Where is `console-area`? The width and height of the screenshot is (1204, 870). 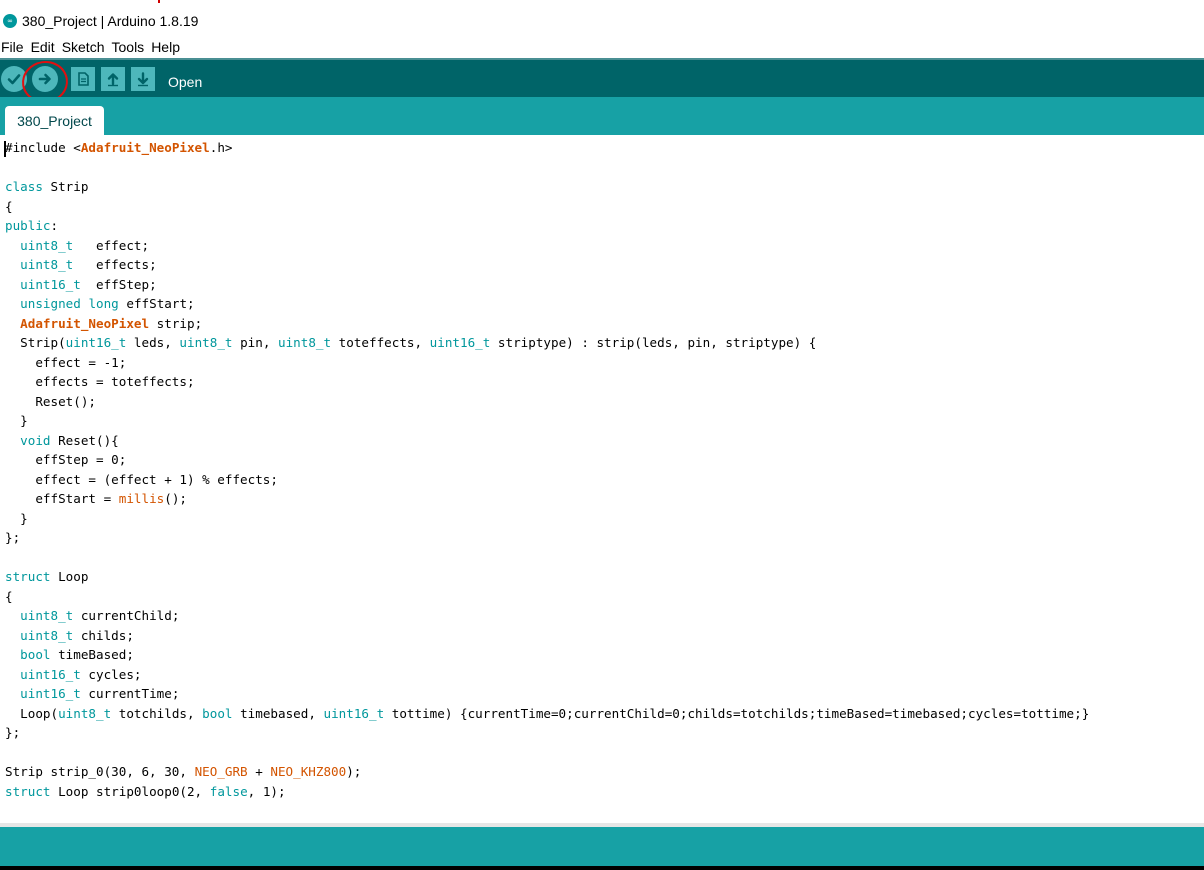 console-area is located at coordinates (602, 868).